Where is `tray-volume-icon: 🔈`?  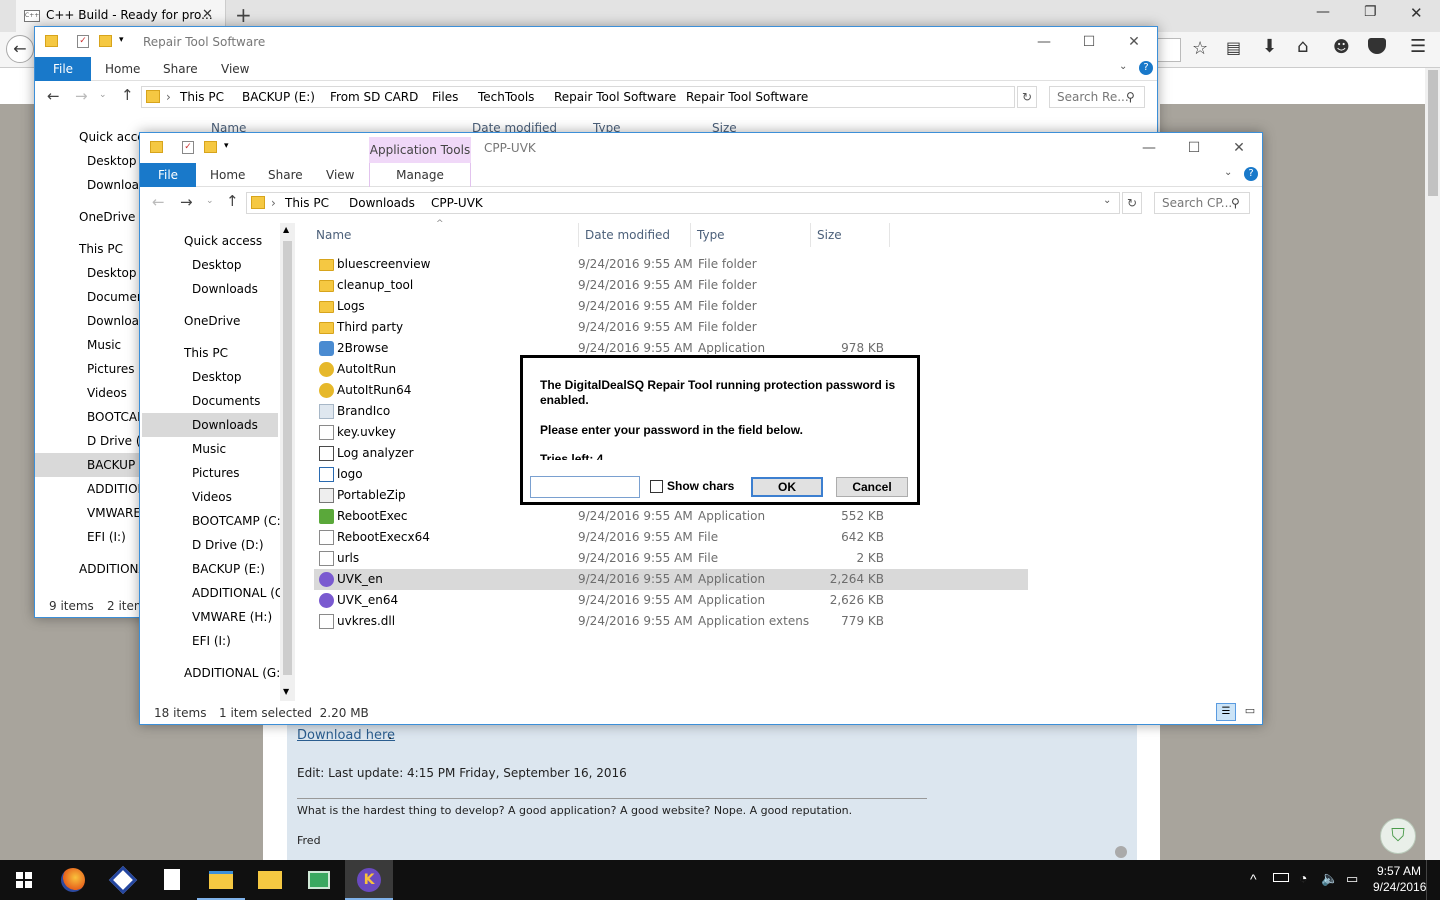 tray-volume-icon: 🔈 is located at coordinates (1329, 878).